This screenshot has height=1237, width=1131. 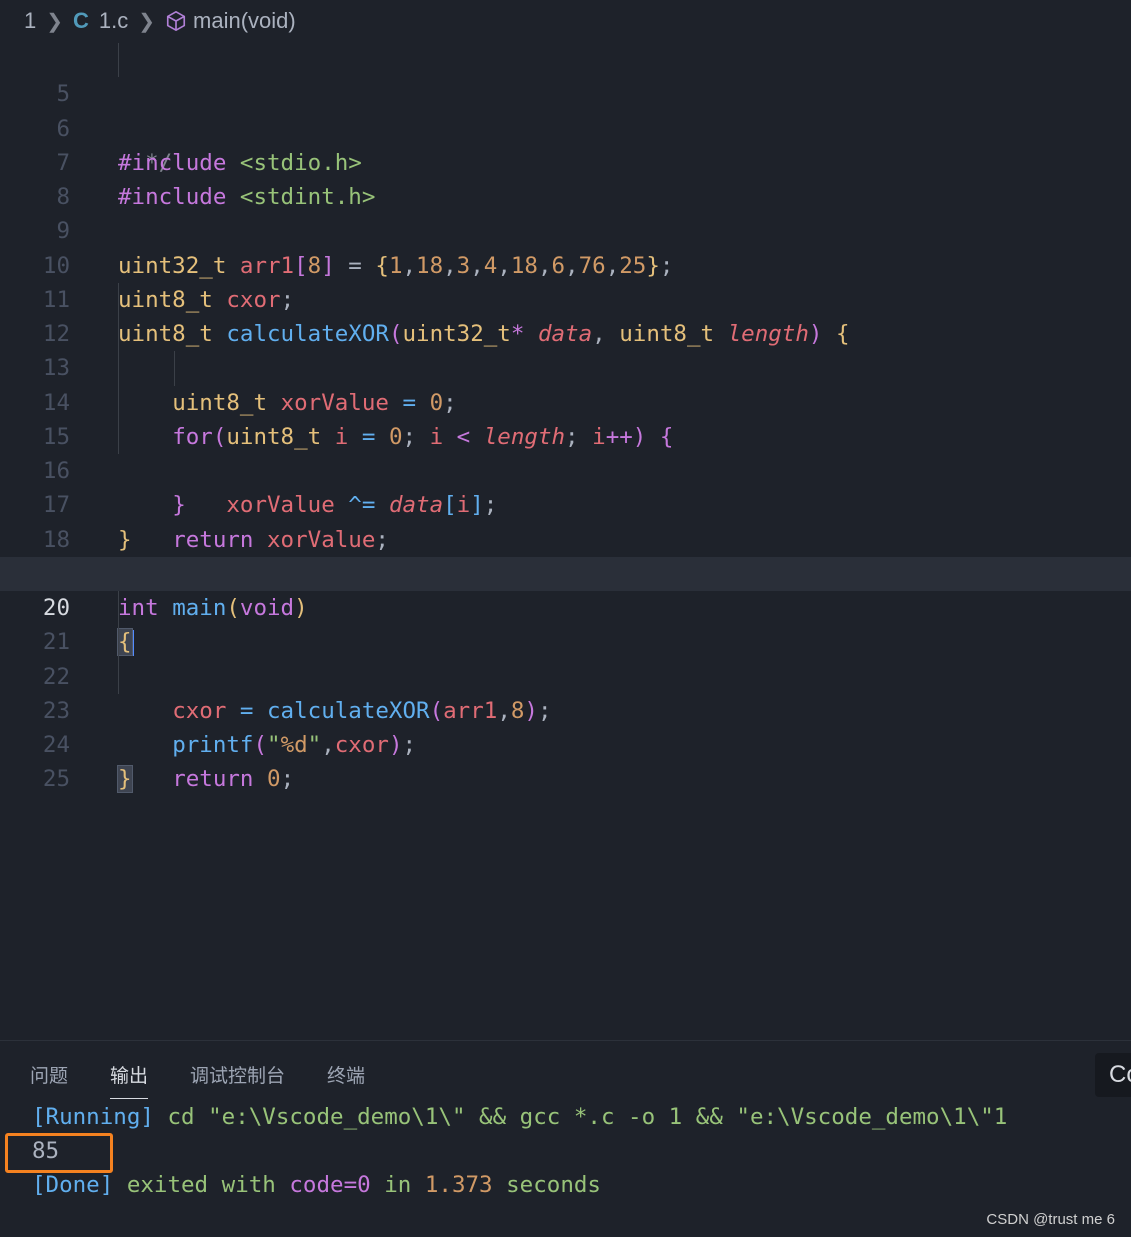 I want to click on code-line: 12 uint8_t xorValue = 0;, so click(x=565, y=349).